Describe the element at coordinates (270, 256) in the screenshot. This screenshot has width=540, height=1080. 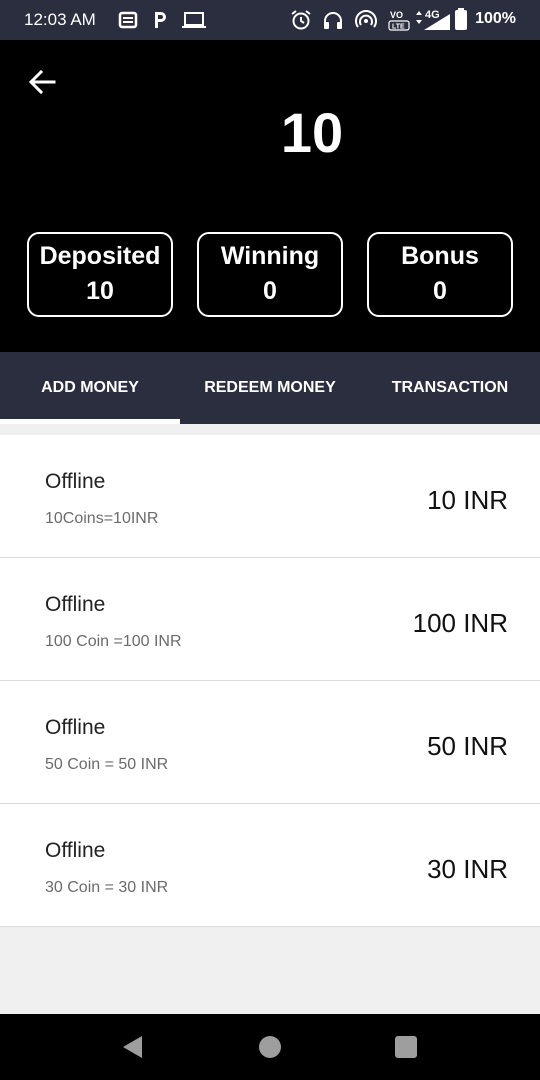
I see `stat-label: Winning` at that location.